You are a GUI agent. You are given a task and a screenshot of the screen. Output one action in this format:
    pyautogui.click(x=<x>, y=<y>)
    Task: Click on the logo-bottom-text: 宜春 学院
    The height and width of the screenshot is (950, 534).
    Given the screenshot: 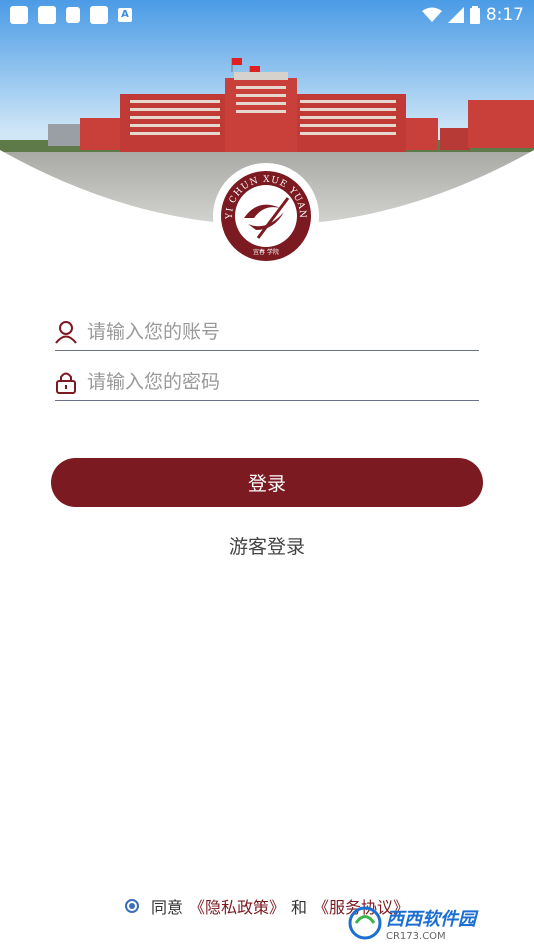 What is the action you would take?
    pyautogui.click(x=266, y=252)
    